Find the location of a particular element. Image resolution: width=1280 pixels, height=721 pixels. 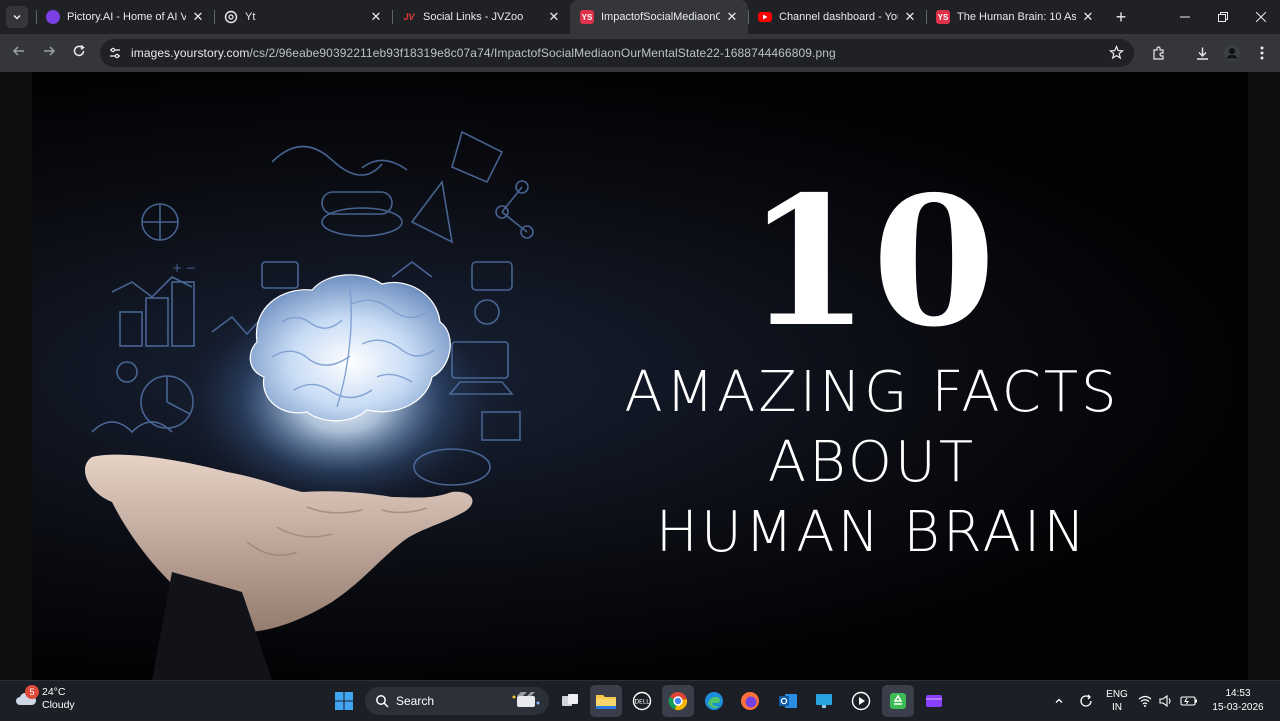

tab-youtube: Channel dashboard - YouTu ✕ is located at coordinates (837, 17).